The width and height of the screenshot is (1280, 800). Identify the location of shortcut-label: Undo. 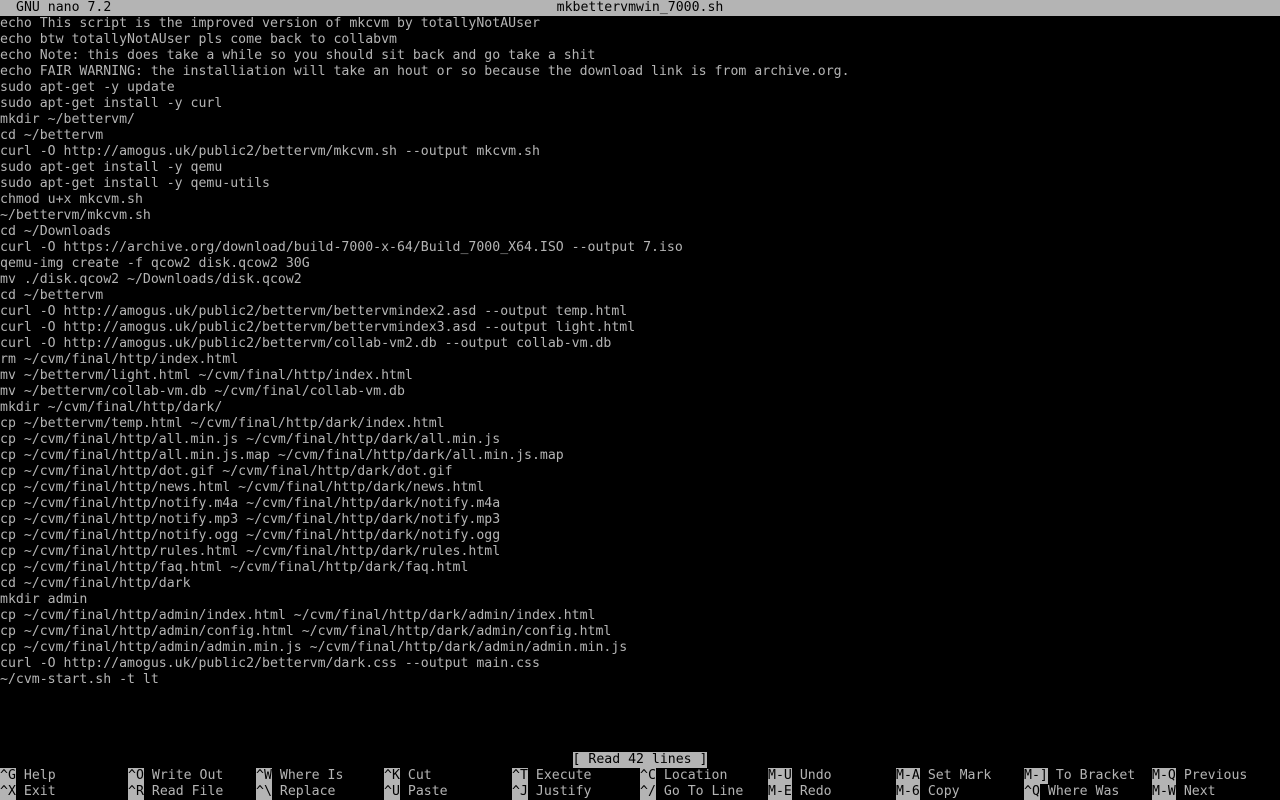
(815, 775).